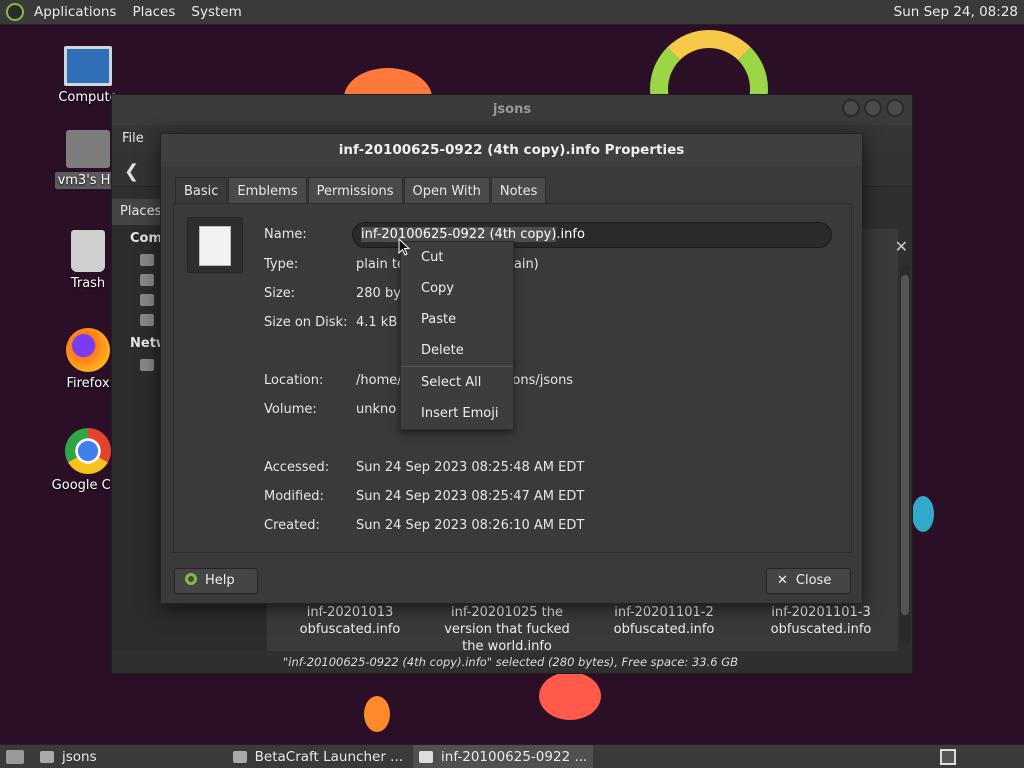  I want to click on menu-file: File, so click(133, 138).